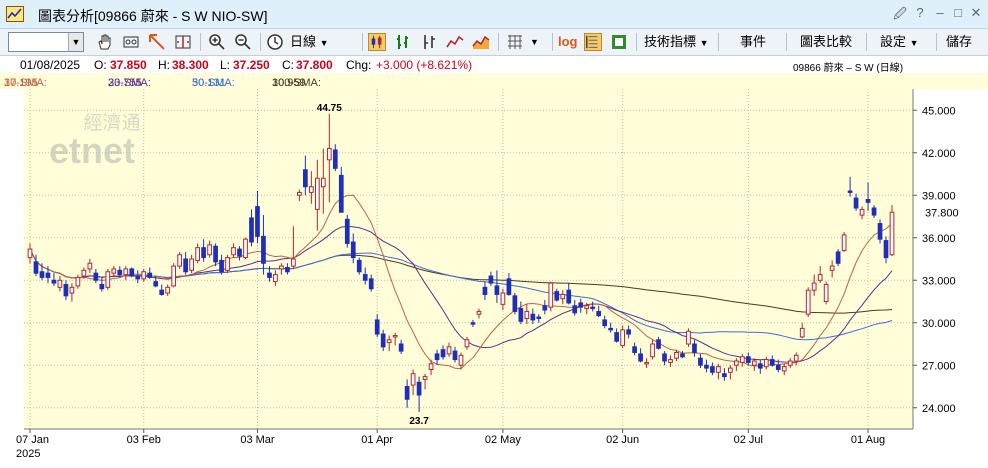 This screenshot has width=988, height=468. I want to click on zoom-out-icon, so click(243, 42).